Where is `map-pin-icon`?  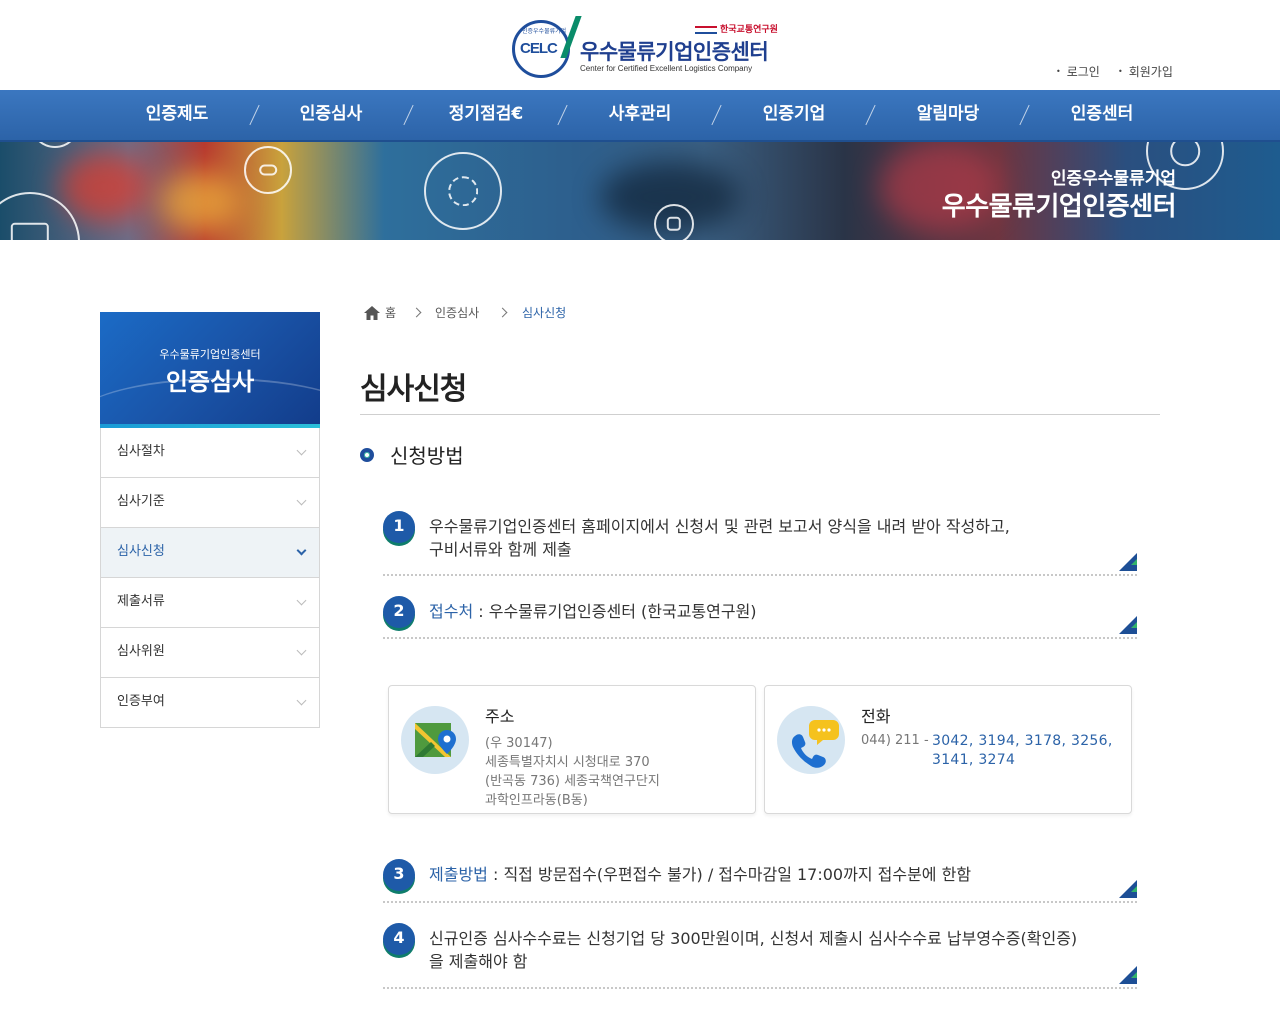
map-pin-icon is located at coordinates (435, 740).